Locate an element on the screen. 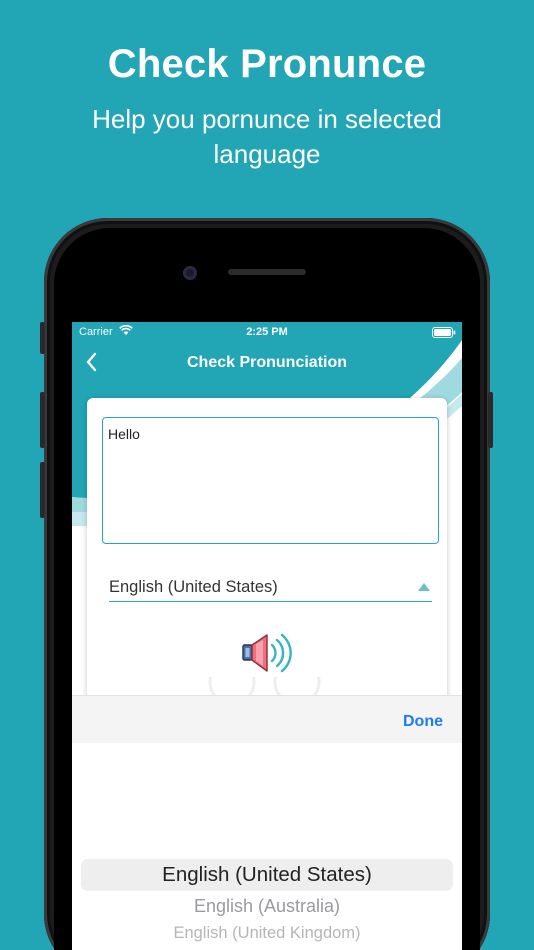  text-input: Hello is located at coordinates (270, 480).